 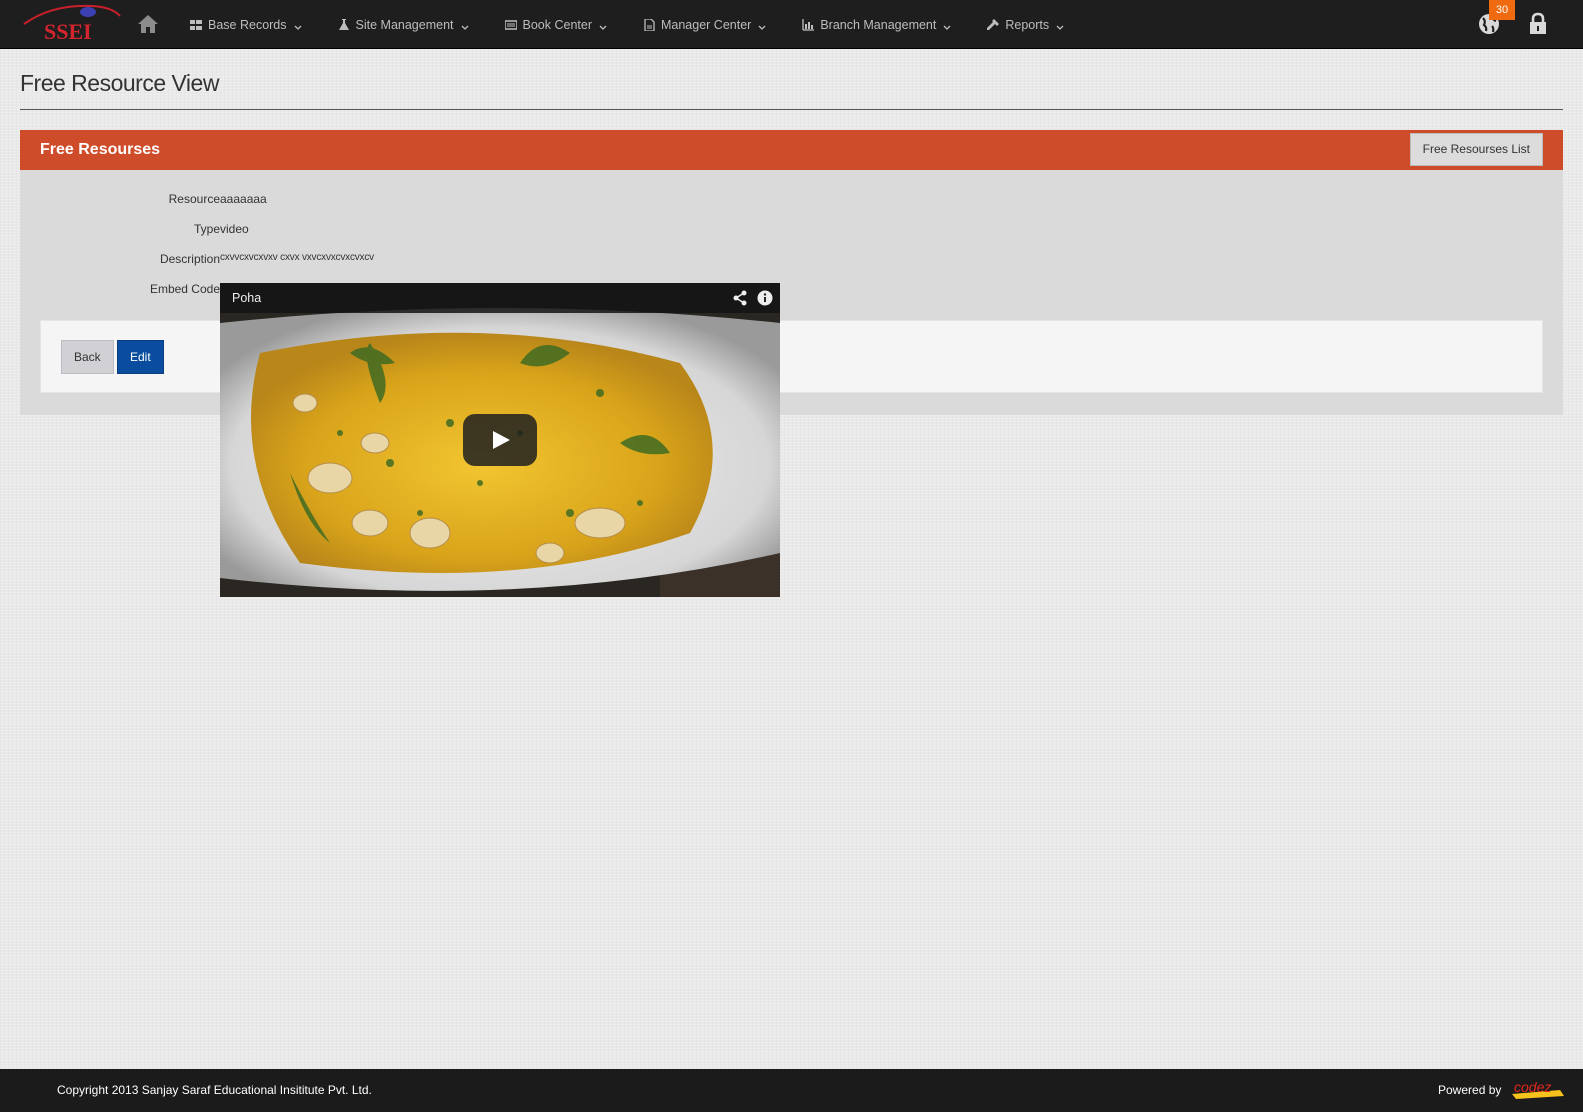 I want to click on nav-branch-management: Branch Management, so click(x=876, y=25).